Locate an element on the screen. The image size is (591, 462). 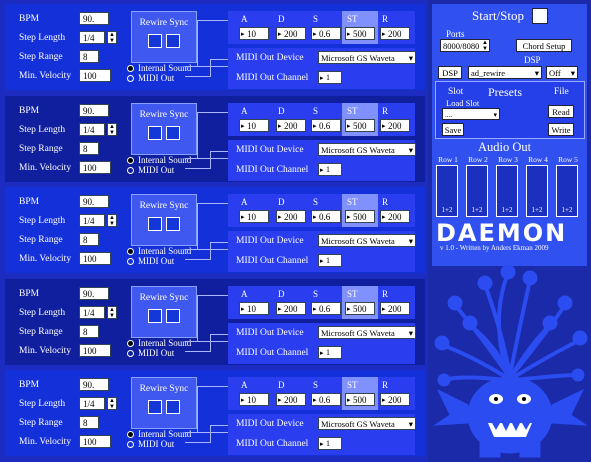
save-button: Save is located at coordinates (453, 129).